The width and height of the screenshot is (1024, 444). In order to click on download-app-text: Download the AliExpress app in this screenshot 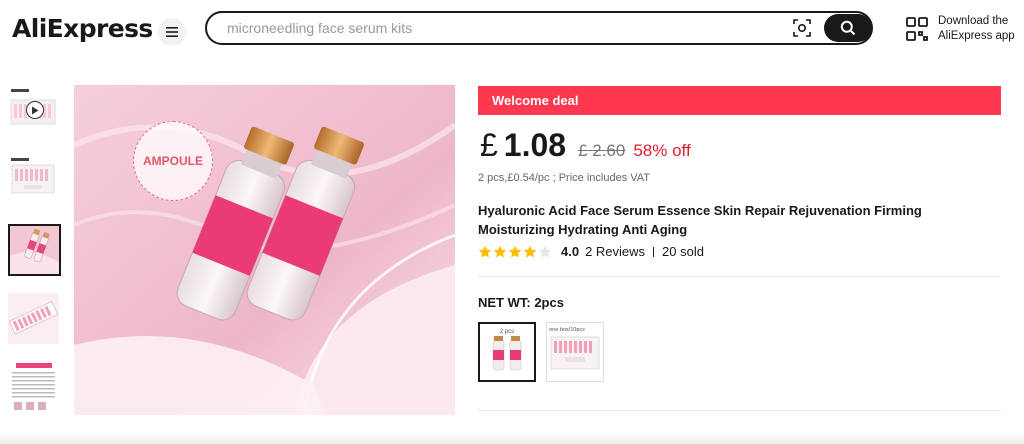, I will do `click(976, 28)`.